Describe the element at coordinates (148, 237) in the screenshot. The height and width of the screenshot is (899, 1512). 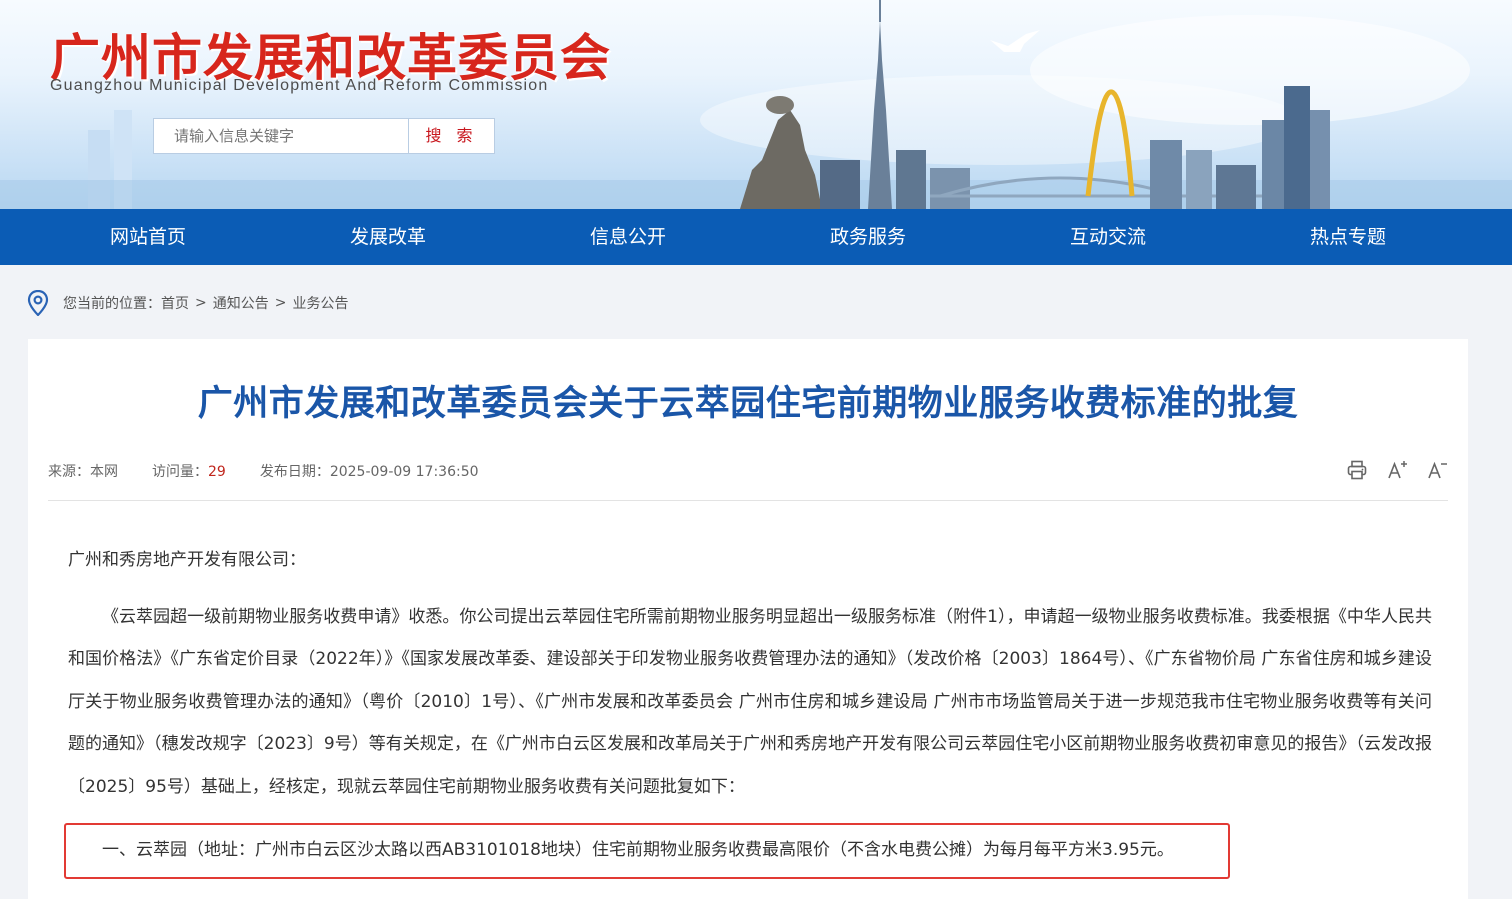
I see `nav-item-home: 网站首页` at that location.